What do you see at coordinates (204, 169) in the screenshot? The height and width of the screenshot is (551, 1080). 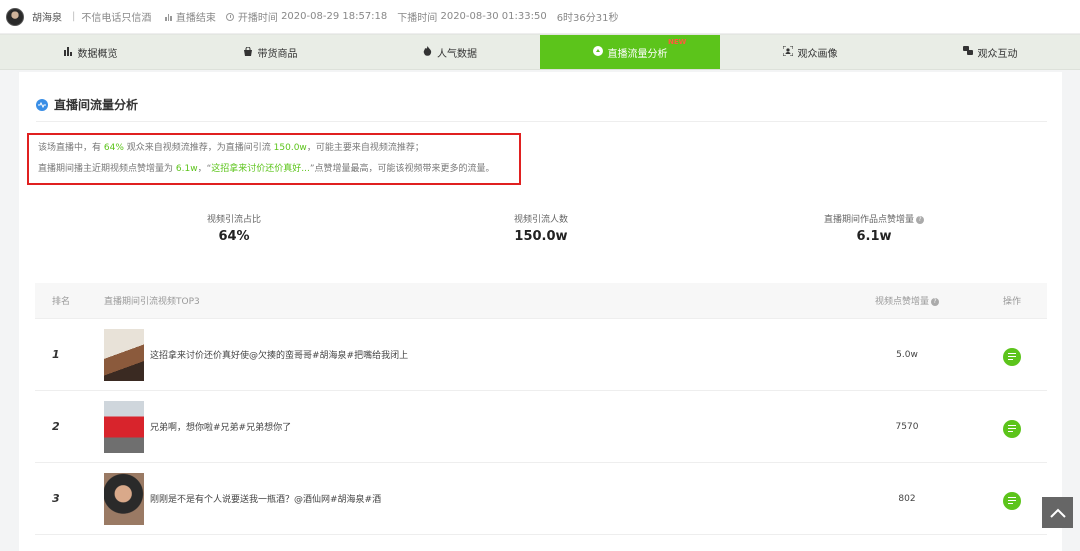 I see `summary-text: ，“` at bounding box center [204, 169].